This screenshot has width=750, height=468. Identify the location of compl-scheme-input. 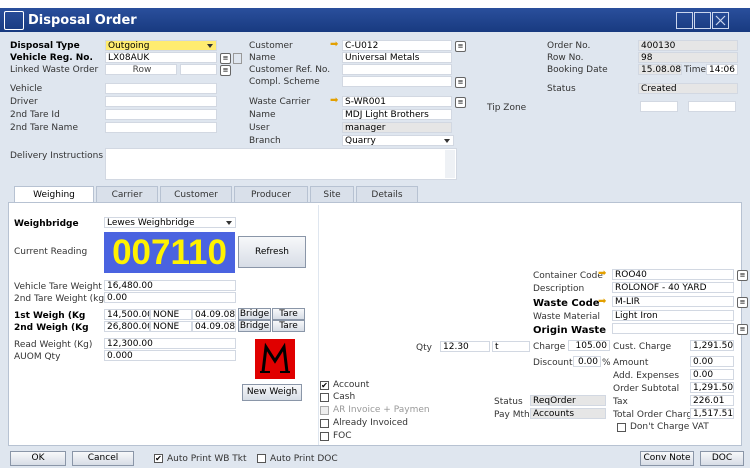
(397, 81).